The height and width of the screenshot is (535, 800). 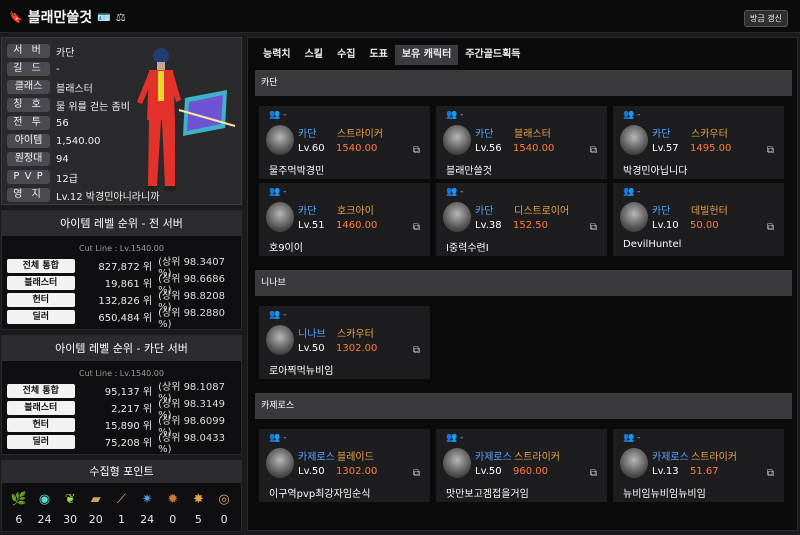 I want to click on character-level: Lv.57, so click(x=665, y=148).